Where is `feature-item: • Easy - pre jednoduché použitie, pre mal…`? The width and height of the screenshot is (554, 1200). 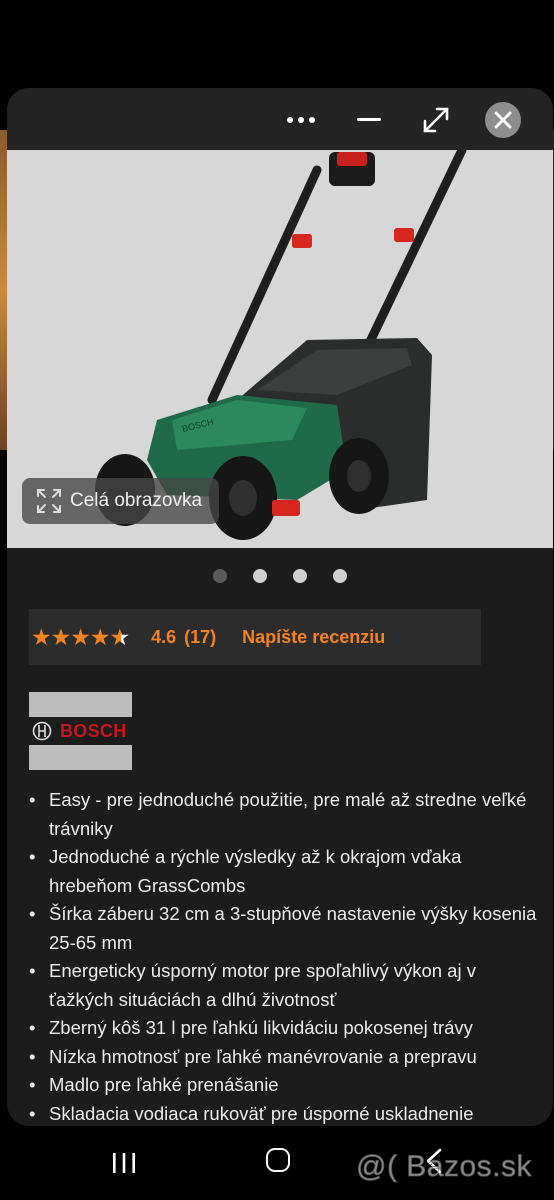 feature-item: • Easy - pre jednoduché použitie, pre mal… is located at coordinates (282, 814).